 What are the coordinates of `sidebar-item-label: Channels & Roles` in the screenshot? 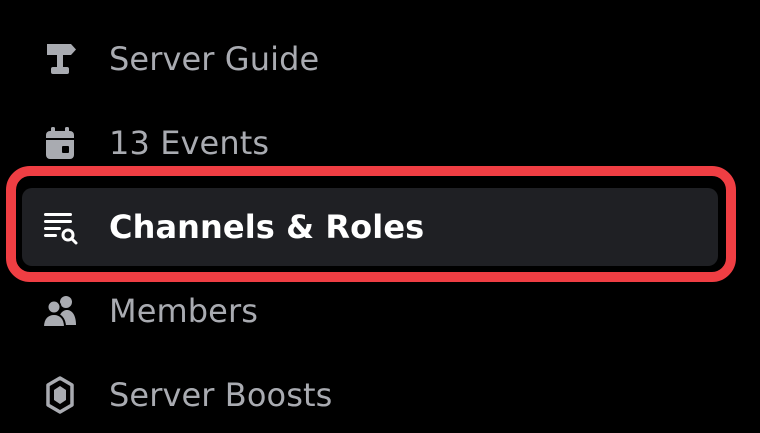 It's located at (267, 227).